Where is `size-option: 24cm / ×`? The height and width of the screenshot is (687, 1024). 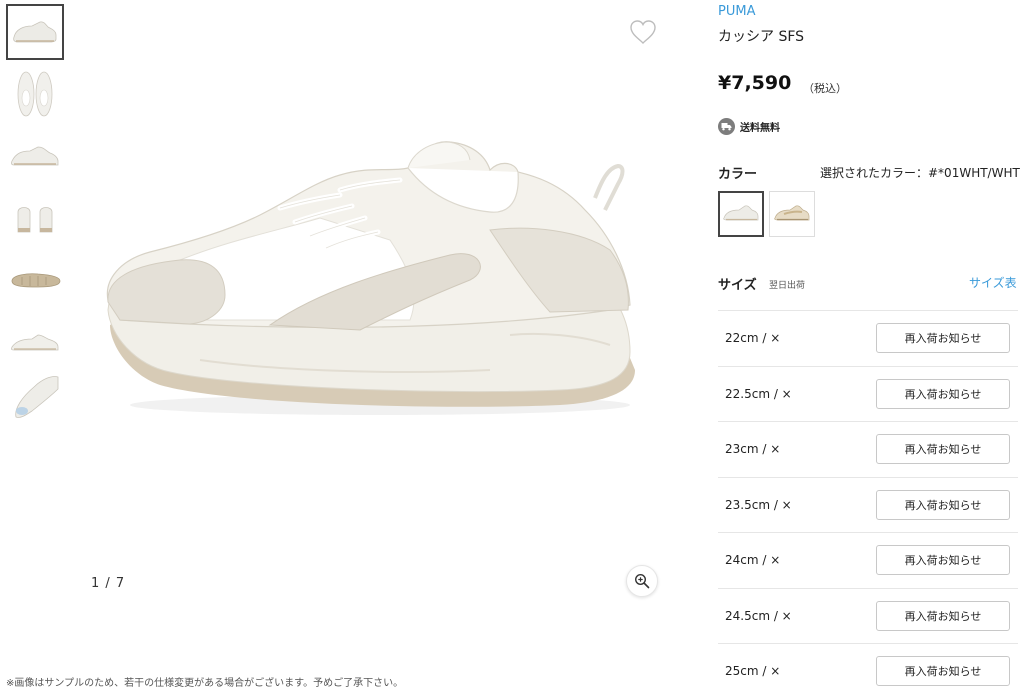 size-option: 24cm / × is located at coordinates (753, 560).